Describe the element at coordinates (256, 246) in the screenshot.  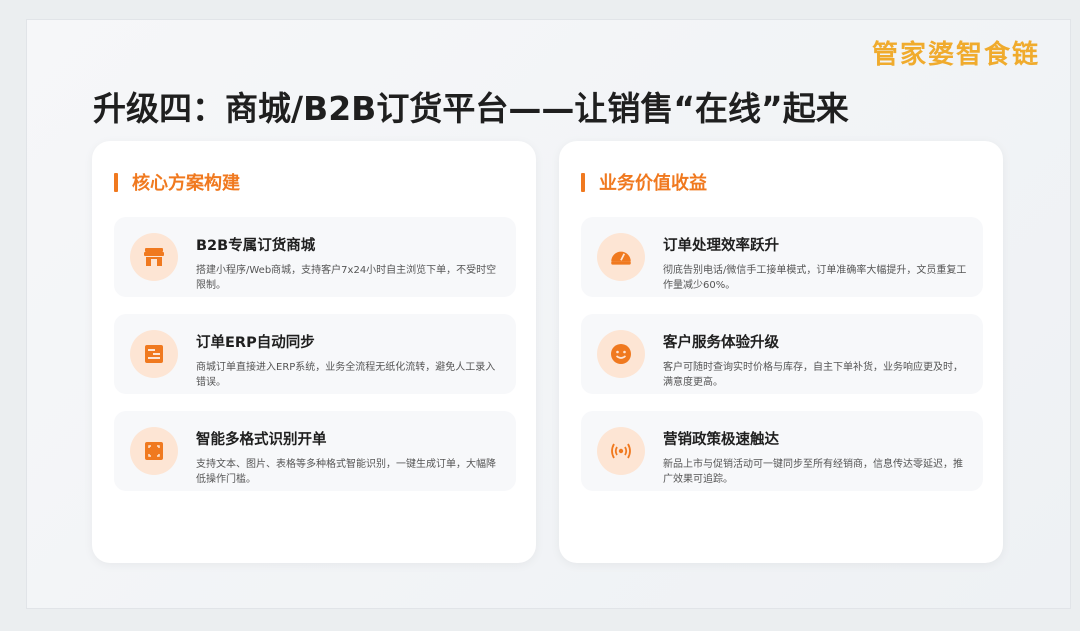
I see `item-title: B2B专属订货商城` at that location.